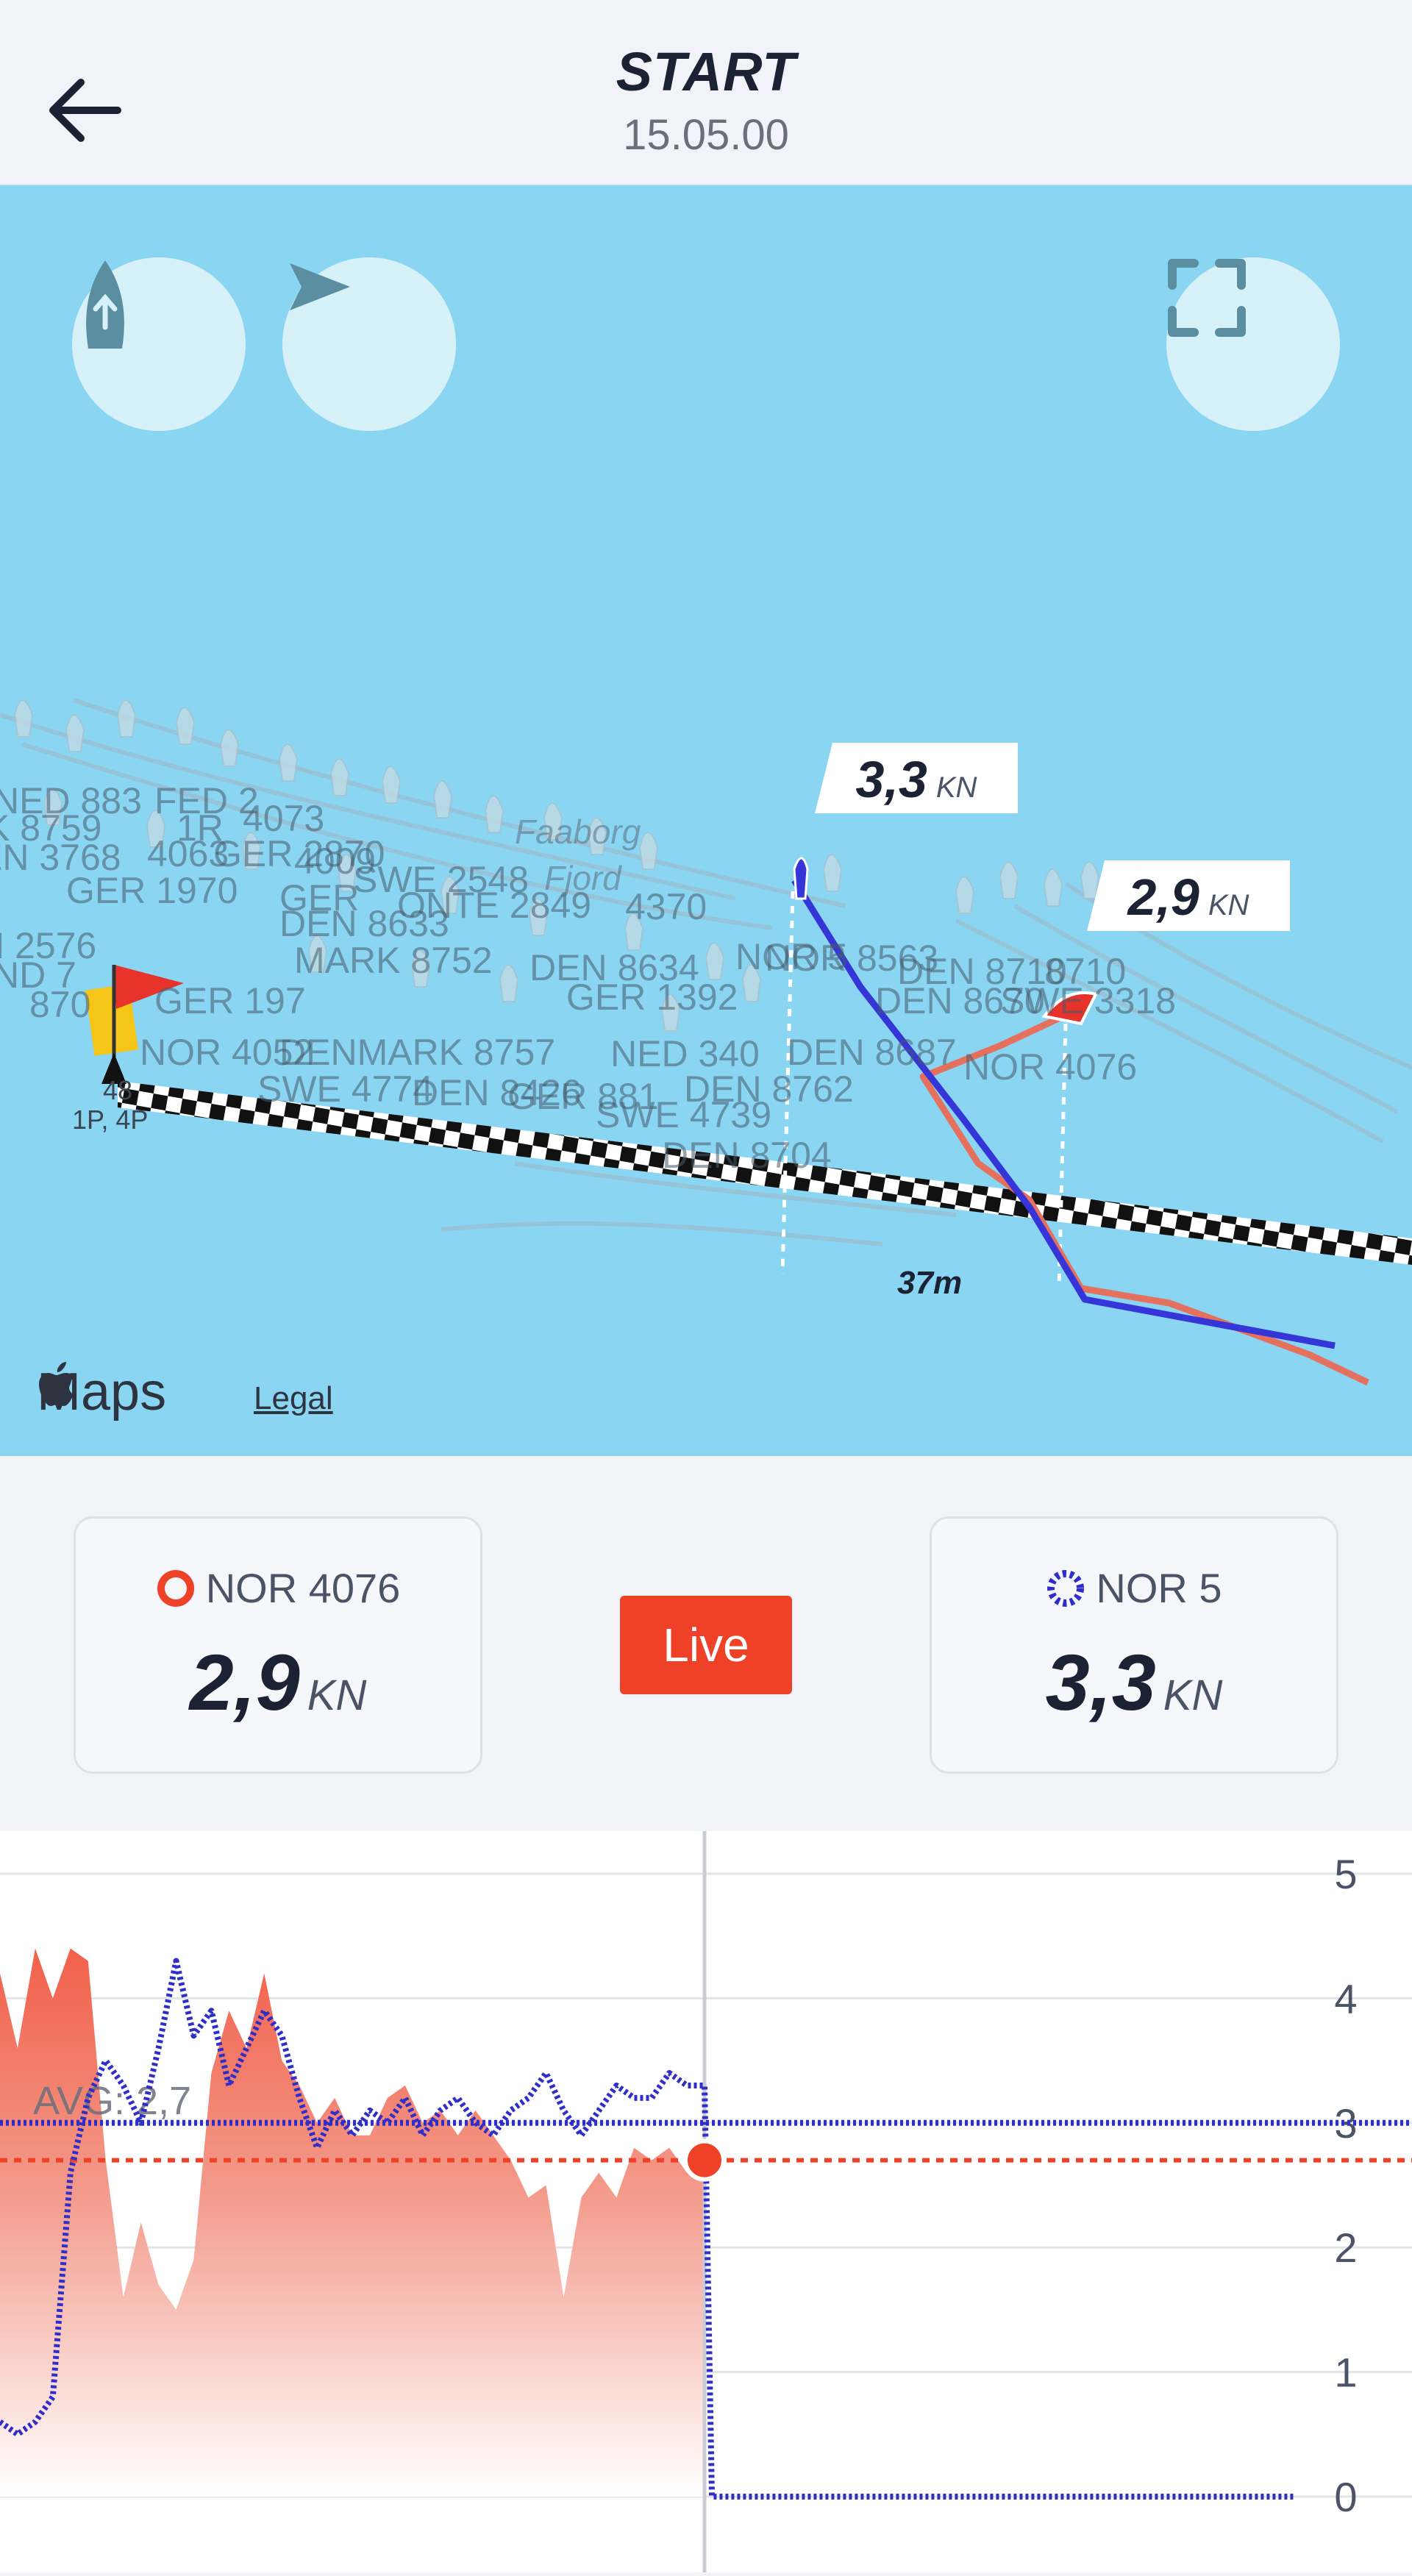 The height and width of the screenshot is (2576, 1412). I want to click on live-button: Live, so click(706, 1645).